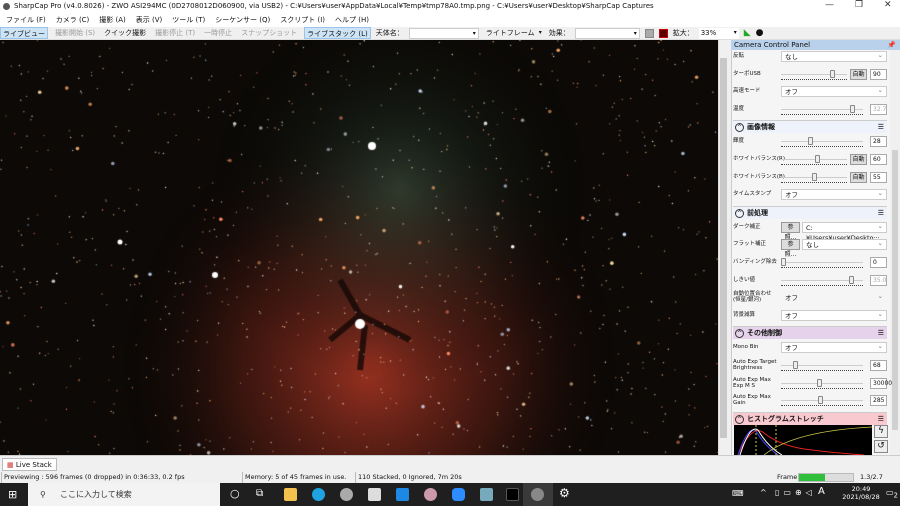  I want to click on keyboard-icon: ⌨, so click(738, 493).